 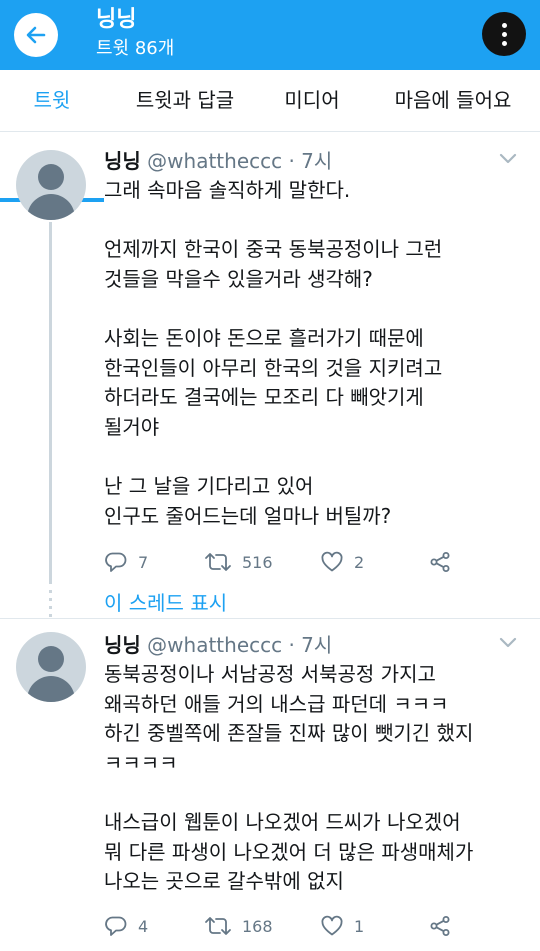 I want to click on tab-likes: 마음에 들어요, so click(x=453, y=101).